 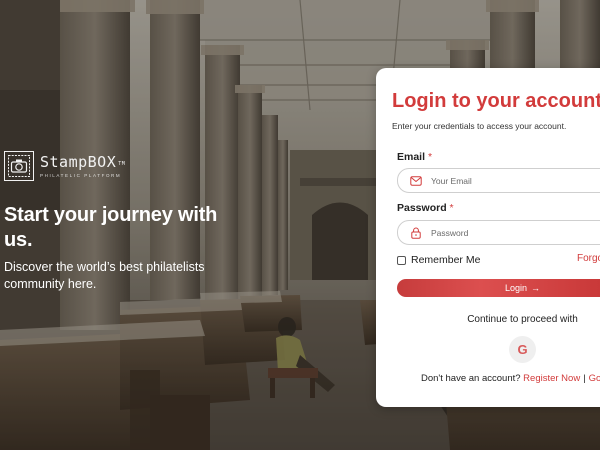 I want to click on google-login-button: G, so click(x=522, y=349).